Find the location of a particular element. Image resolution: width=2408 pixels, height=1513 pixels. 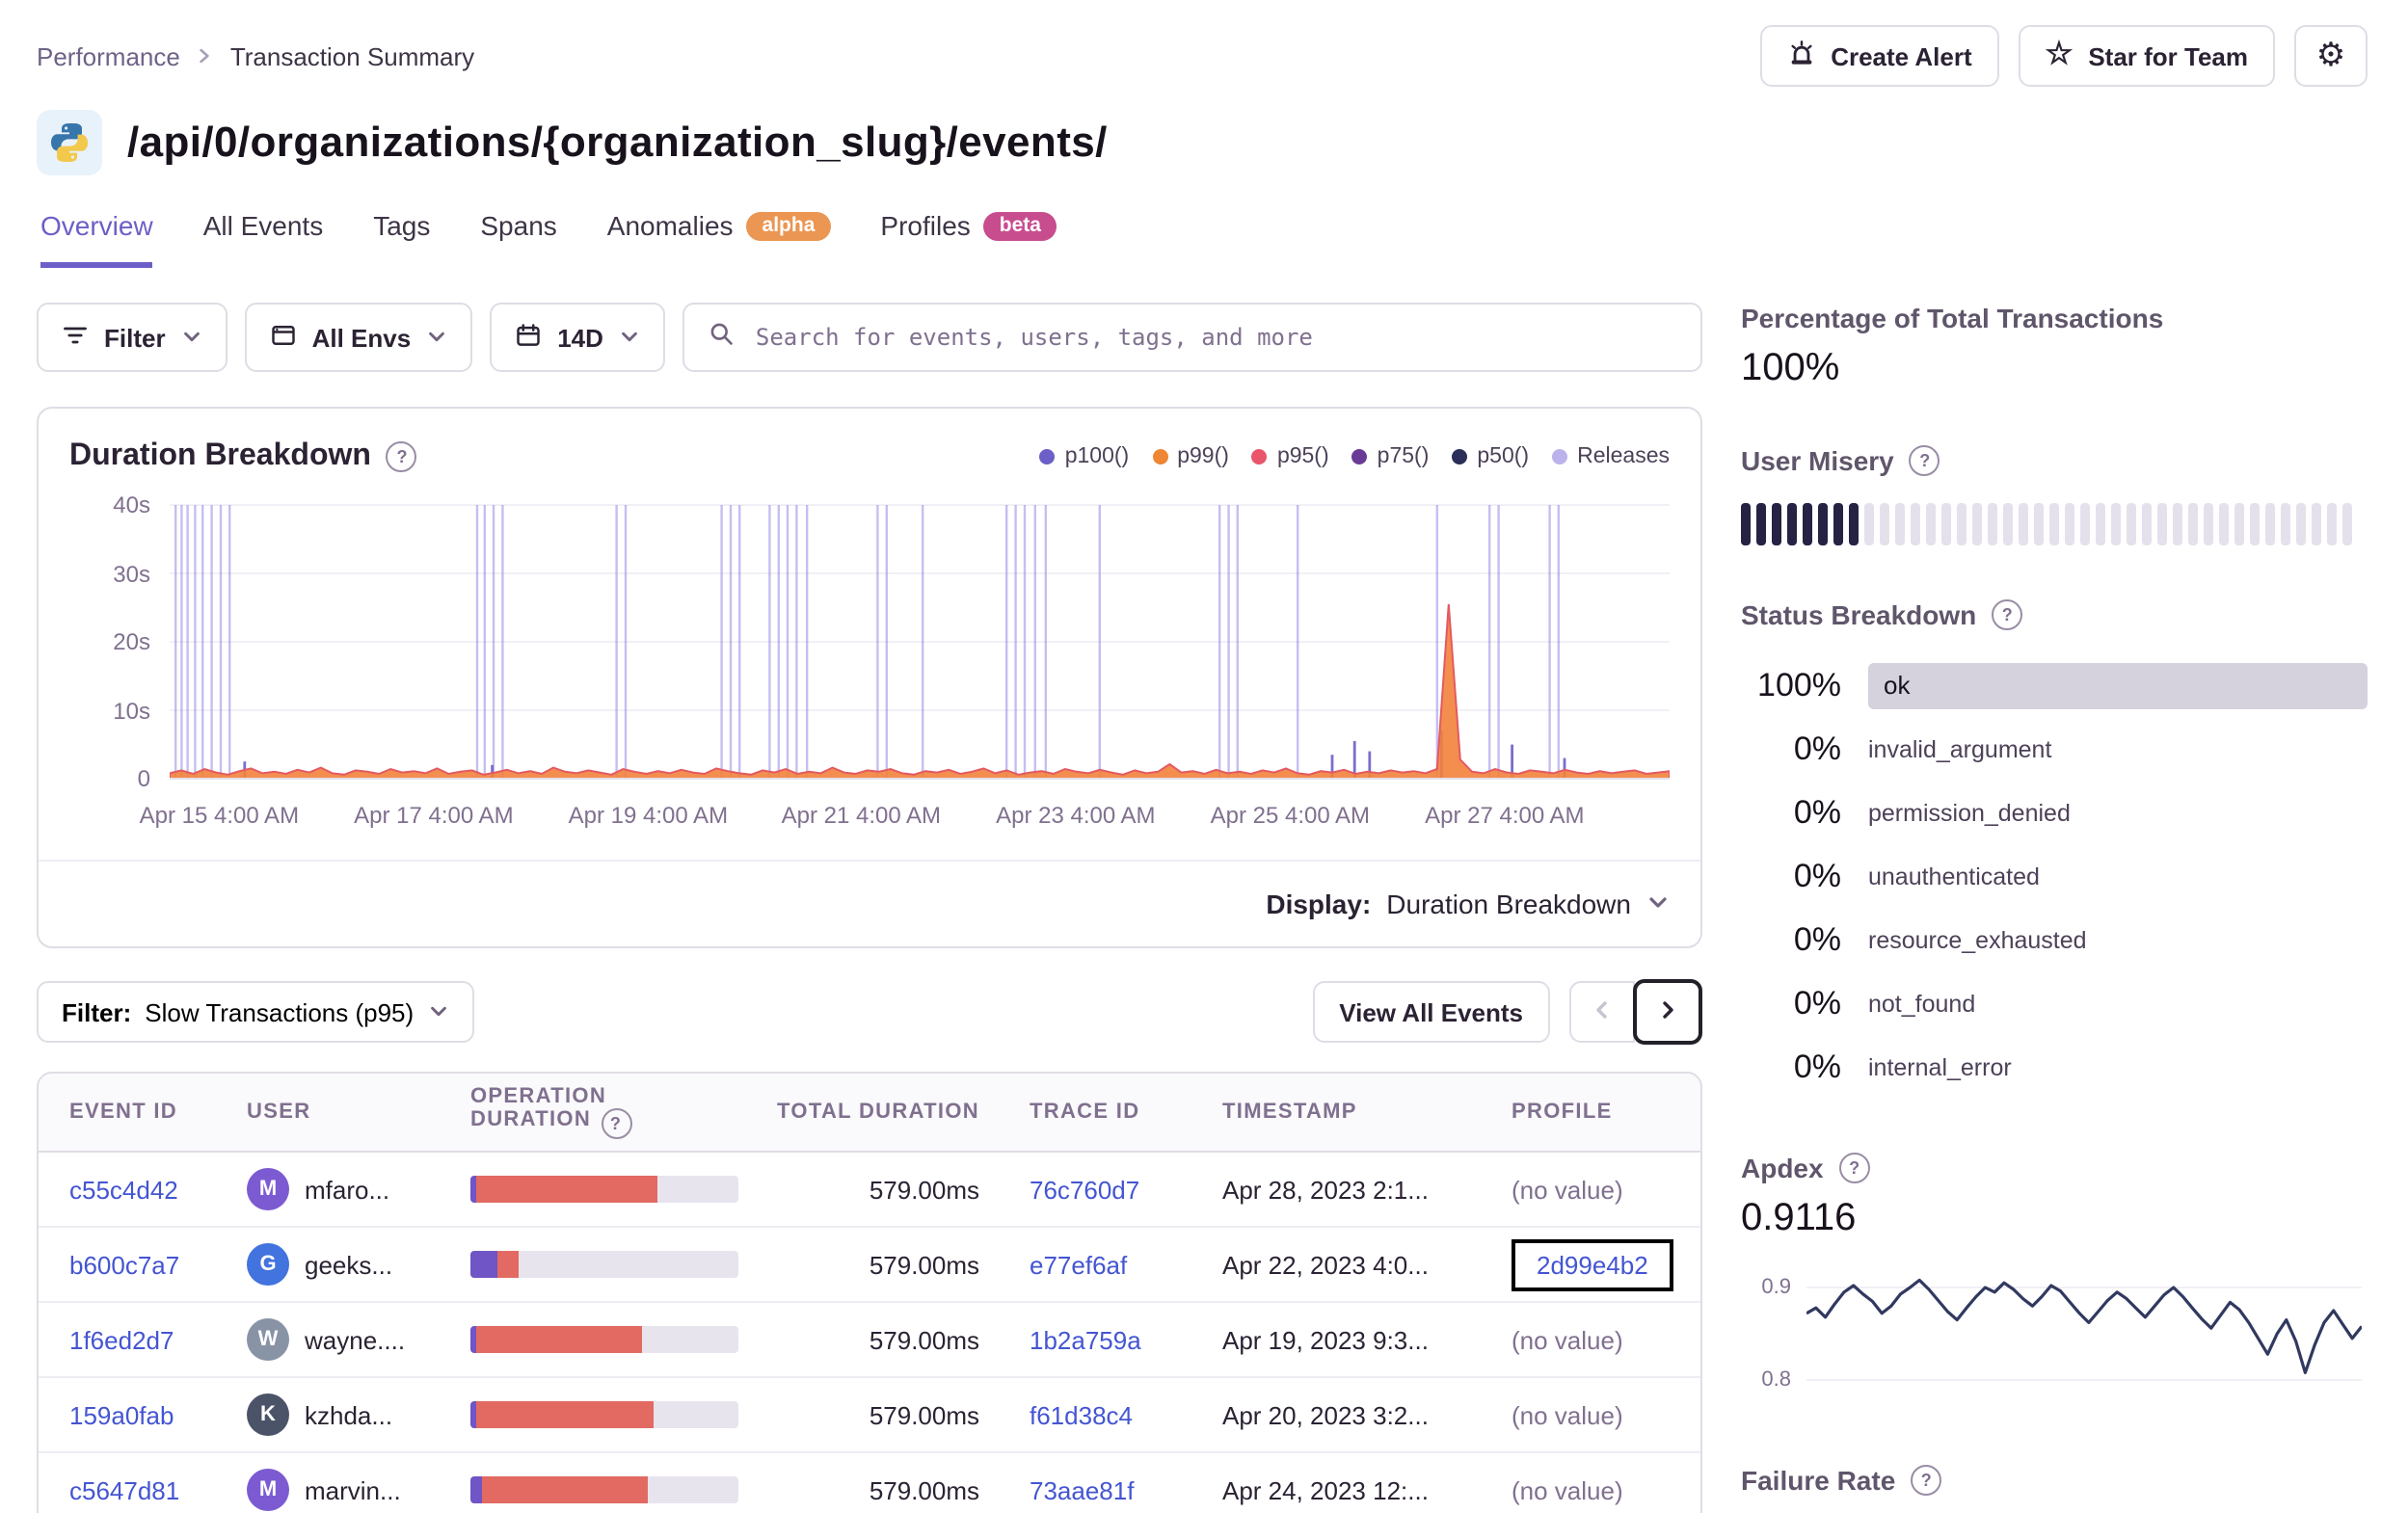

trace-id-link: 76c760d7 is located at coordinates (1084, 1189).